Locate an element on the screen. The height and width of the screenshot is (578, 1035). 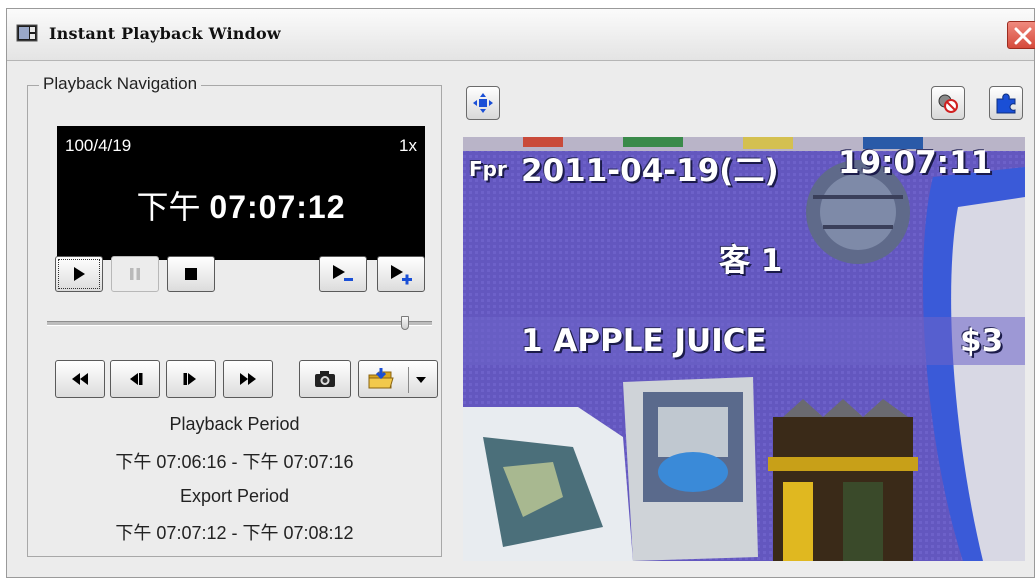
display-time-value: 07:07:12 is located at coordinates (277, 207).